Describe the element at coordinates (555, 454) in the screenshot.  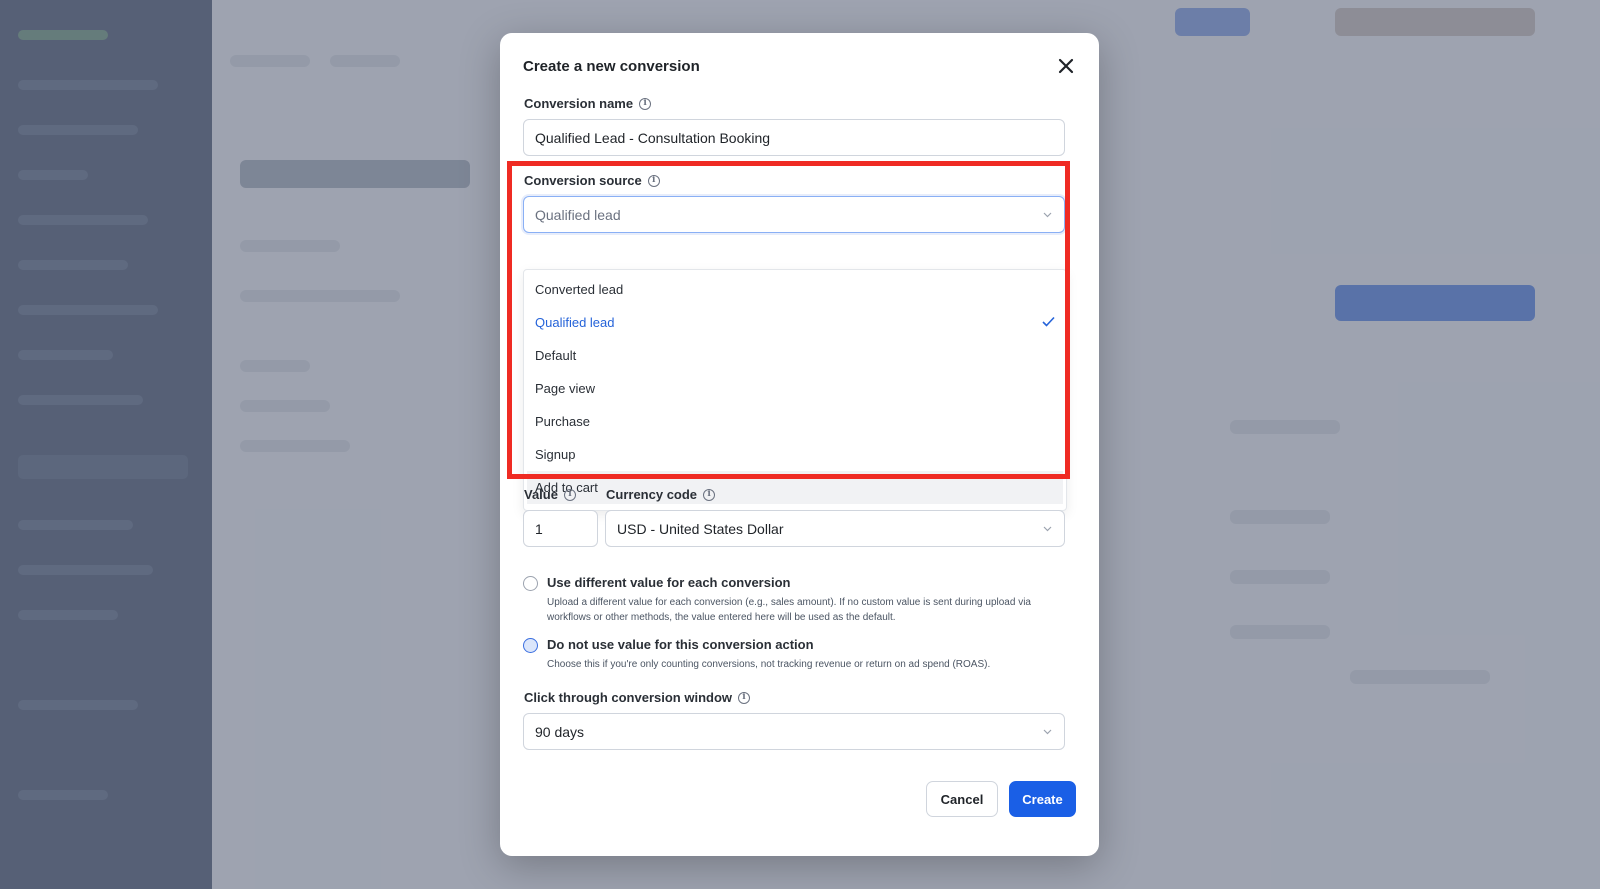
I see `option-label: Signup` at that location.